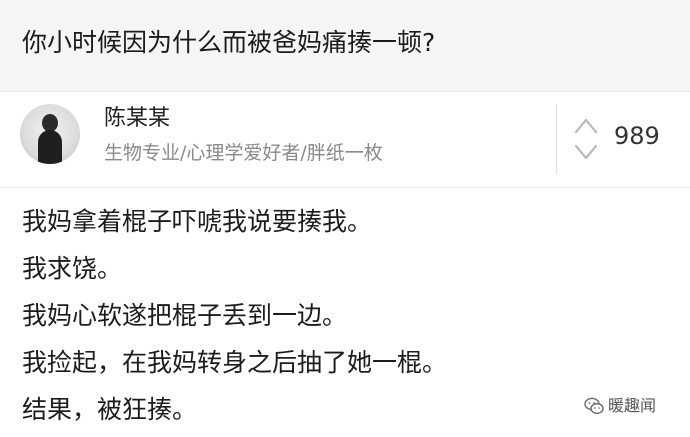  What do you see at coordinates (72, 268) in the screenshot?
I see `answer-line: 我求饶。` at bounding box center [72, 268].